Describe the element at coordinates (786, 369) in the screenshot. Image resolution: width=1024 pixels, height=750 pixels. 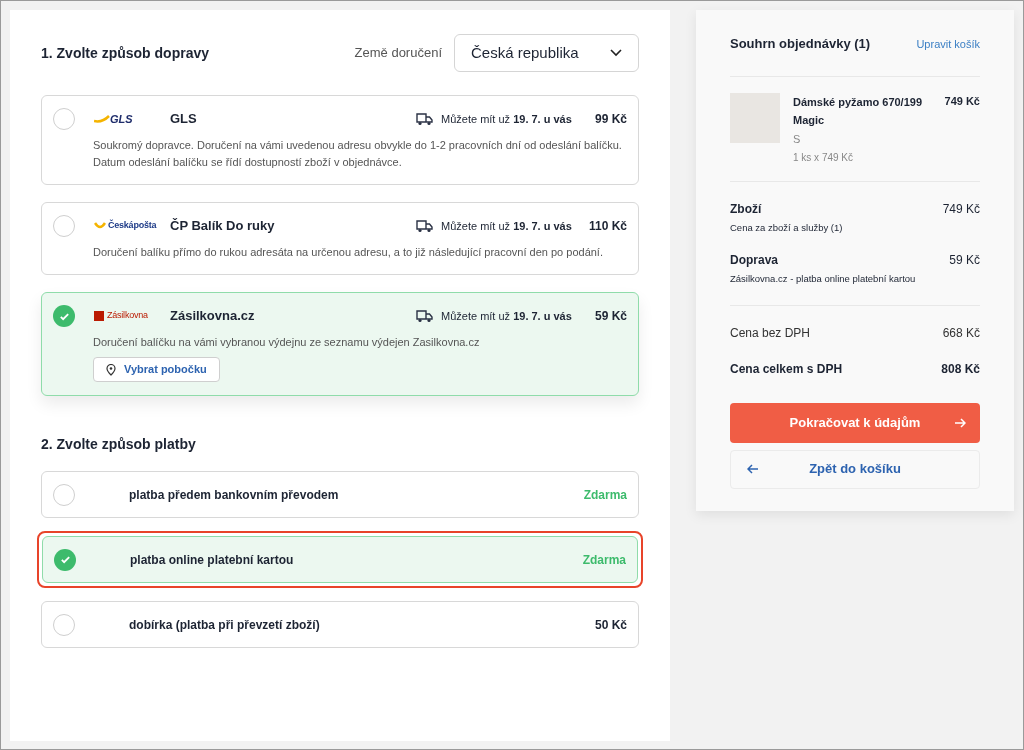
I see `total-label: Cena celkem s DPH` at that location.